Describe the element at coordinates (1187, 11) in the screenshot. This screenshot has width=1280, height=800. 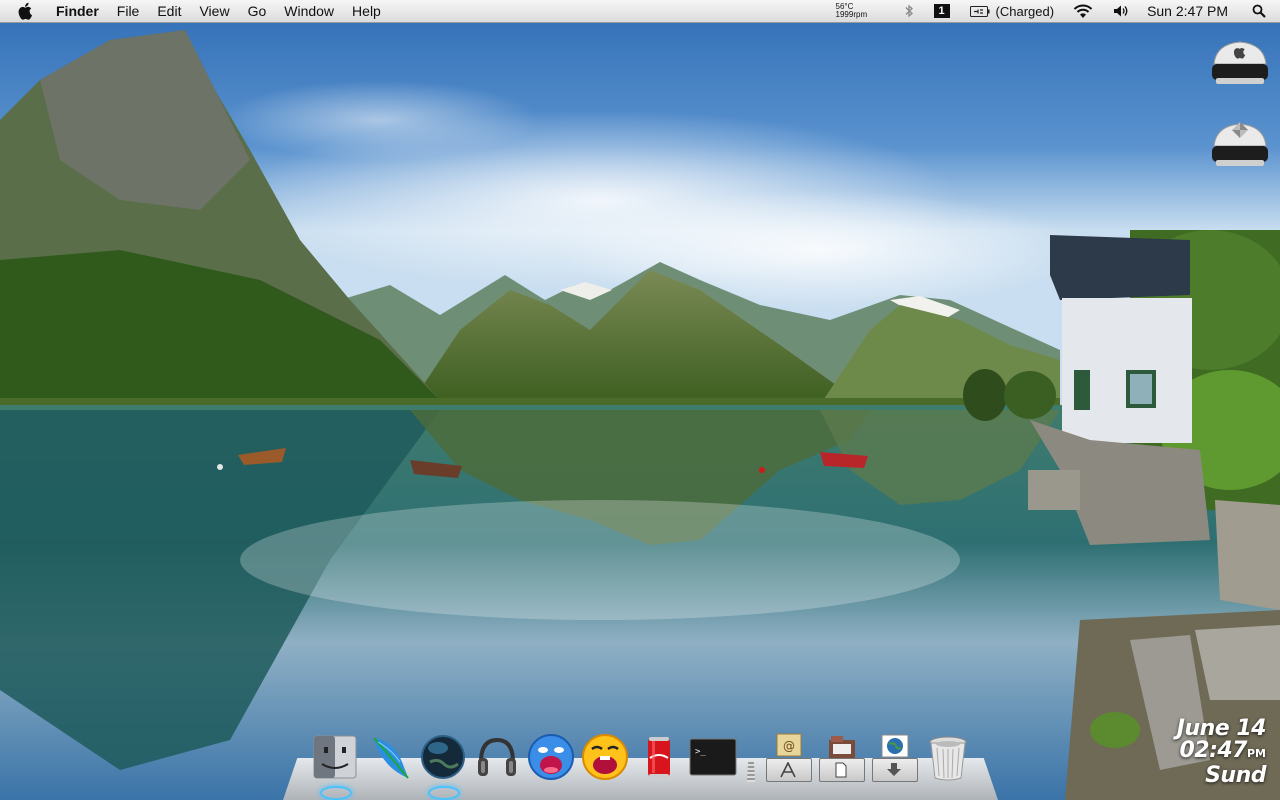
I see `menu-clock: Sun 2:47 PM` at that location.